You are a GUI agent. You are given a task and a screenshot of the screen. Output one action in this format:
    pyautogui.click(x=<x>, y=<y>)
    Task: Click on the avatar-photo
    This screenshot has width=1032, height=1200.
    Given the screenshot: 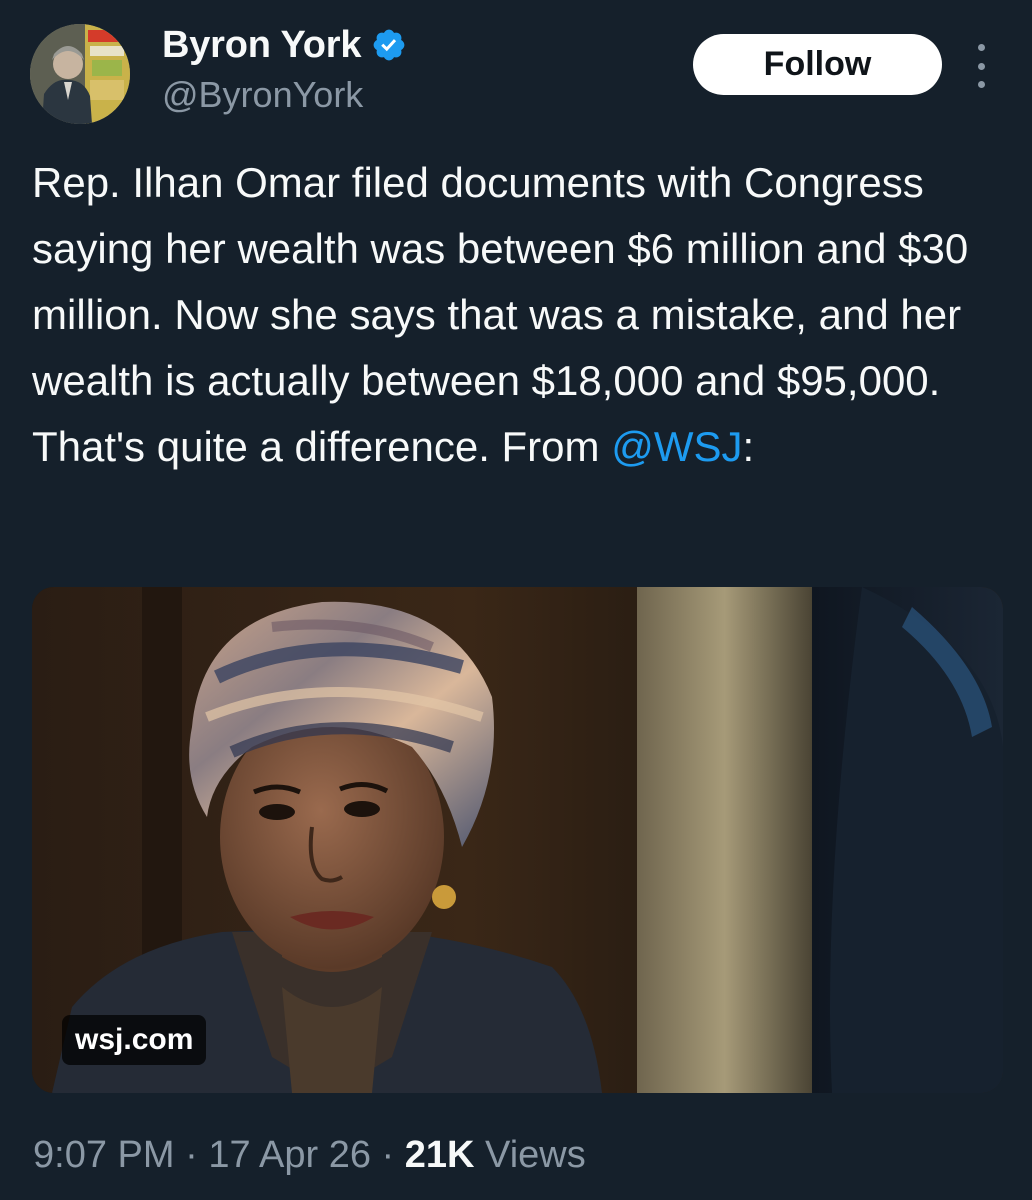 What is the action you would take?
    pyautogui.click(x=80, y=74)
    